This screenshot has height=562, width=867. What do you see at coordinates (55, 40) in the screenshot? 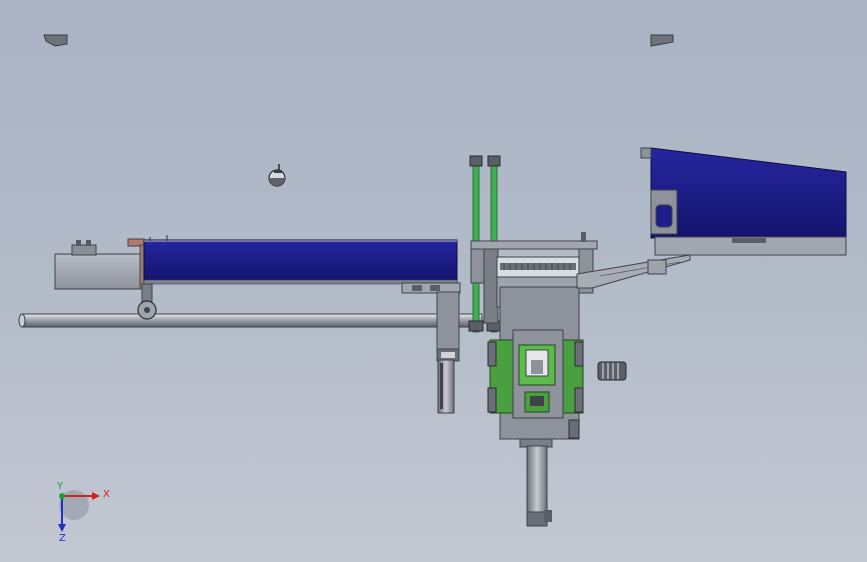
I see `corner-marker-left` at bounding box center [55, 40].